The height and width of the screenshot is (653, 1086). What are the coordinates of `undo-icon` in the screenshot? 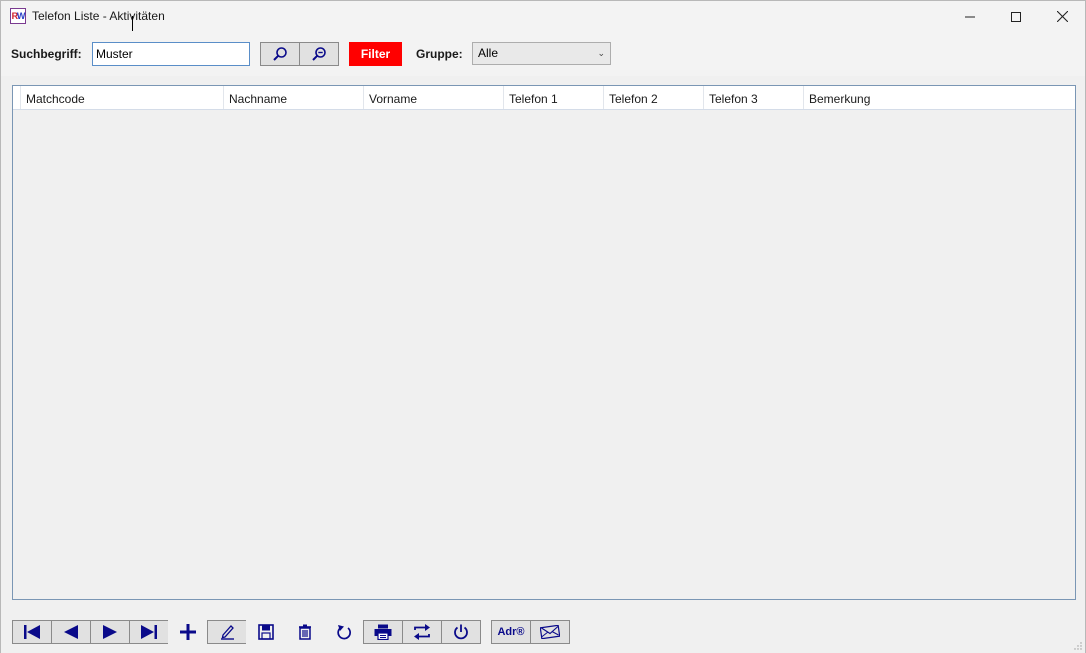 It's located at (344, 632).